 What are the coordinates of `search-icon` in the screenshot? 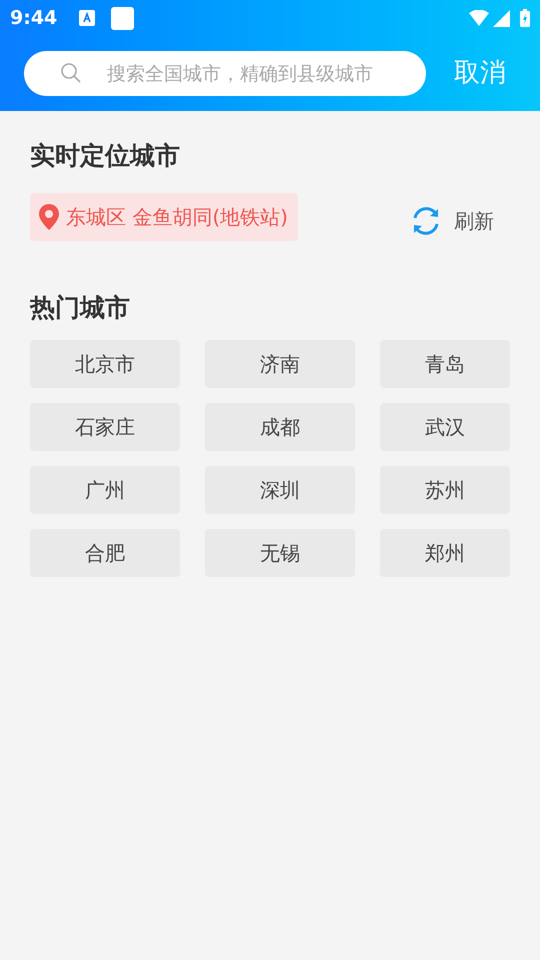 It's located at (71, 73).